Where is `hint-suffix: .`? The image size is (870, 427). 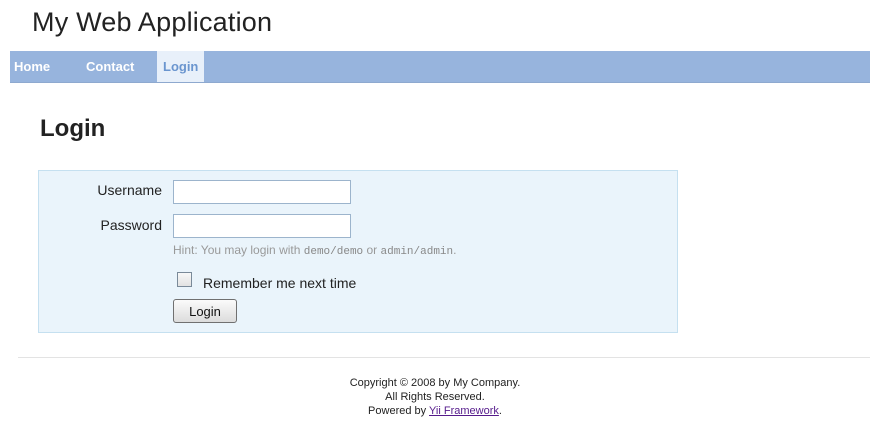 hint-suffix: . is located at coordinates (455, 250).